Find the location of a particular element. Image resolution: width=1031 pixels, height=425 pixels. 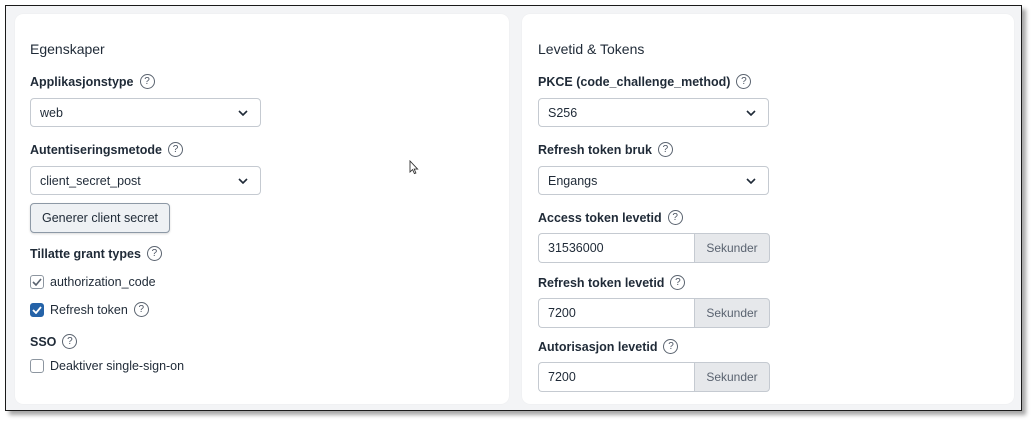

app-type-select: web is located at coordinates (145, 112).